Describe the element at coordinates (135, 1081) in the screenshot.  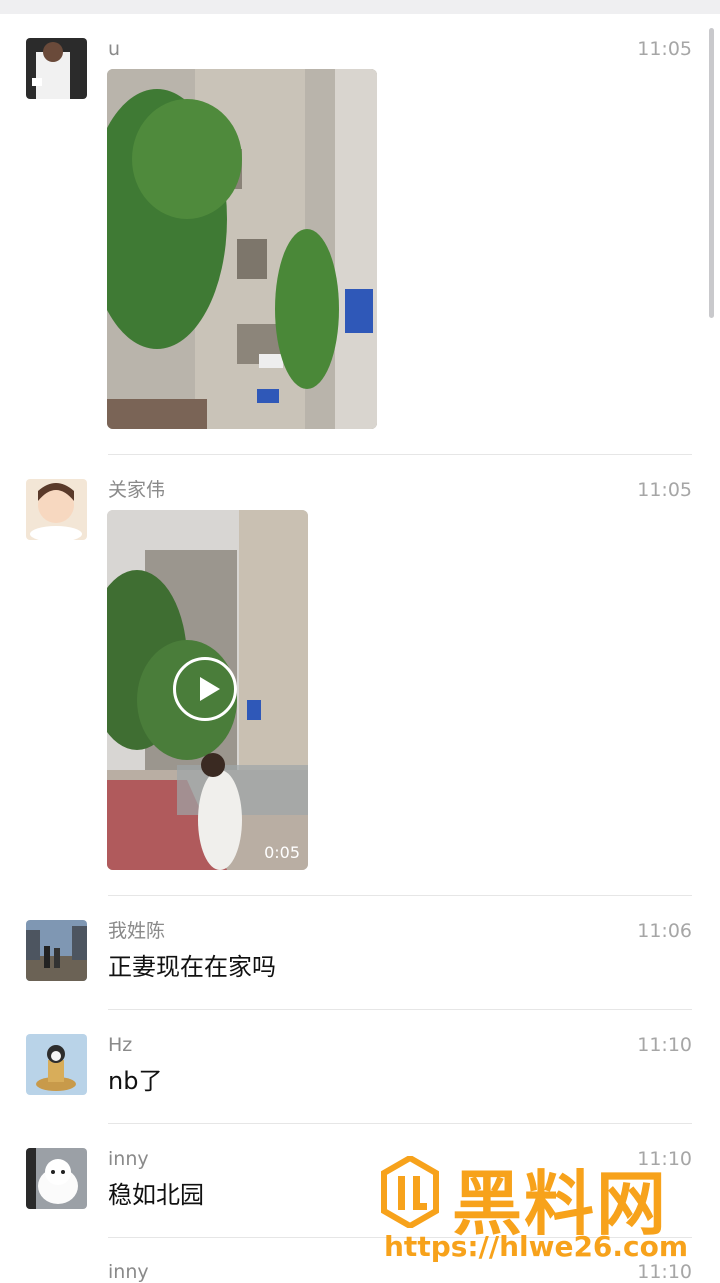
I see `message-text: nb了` at that location.